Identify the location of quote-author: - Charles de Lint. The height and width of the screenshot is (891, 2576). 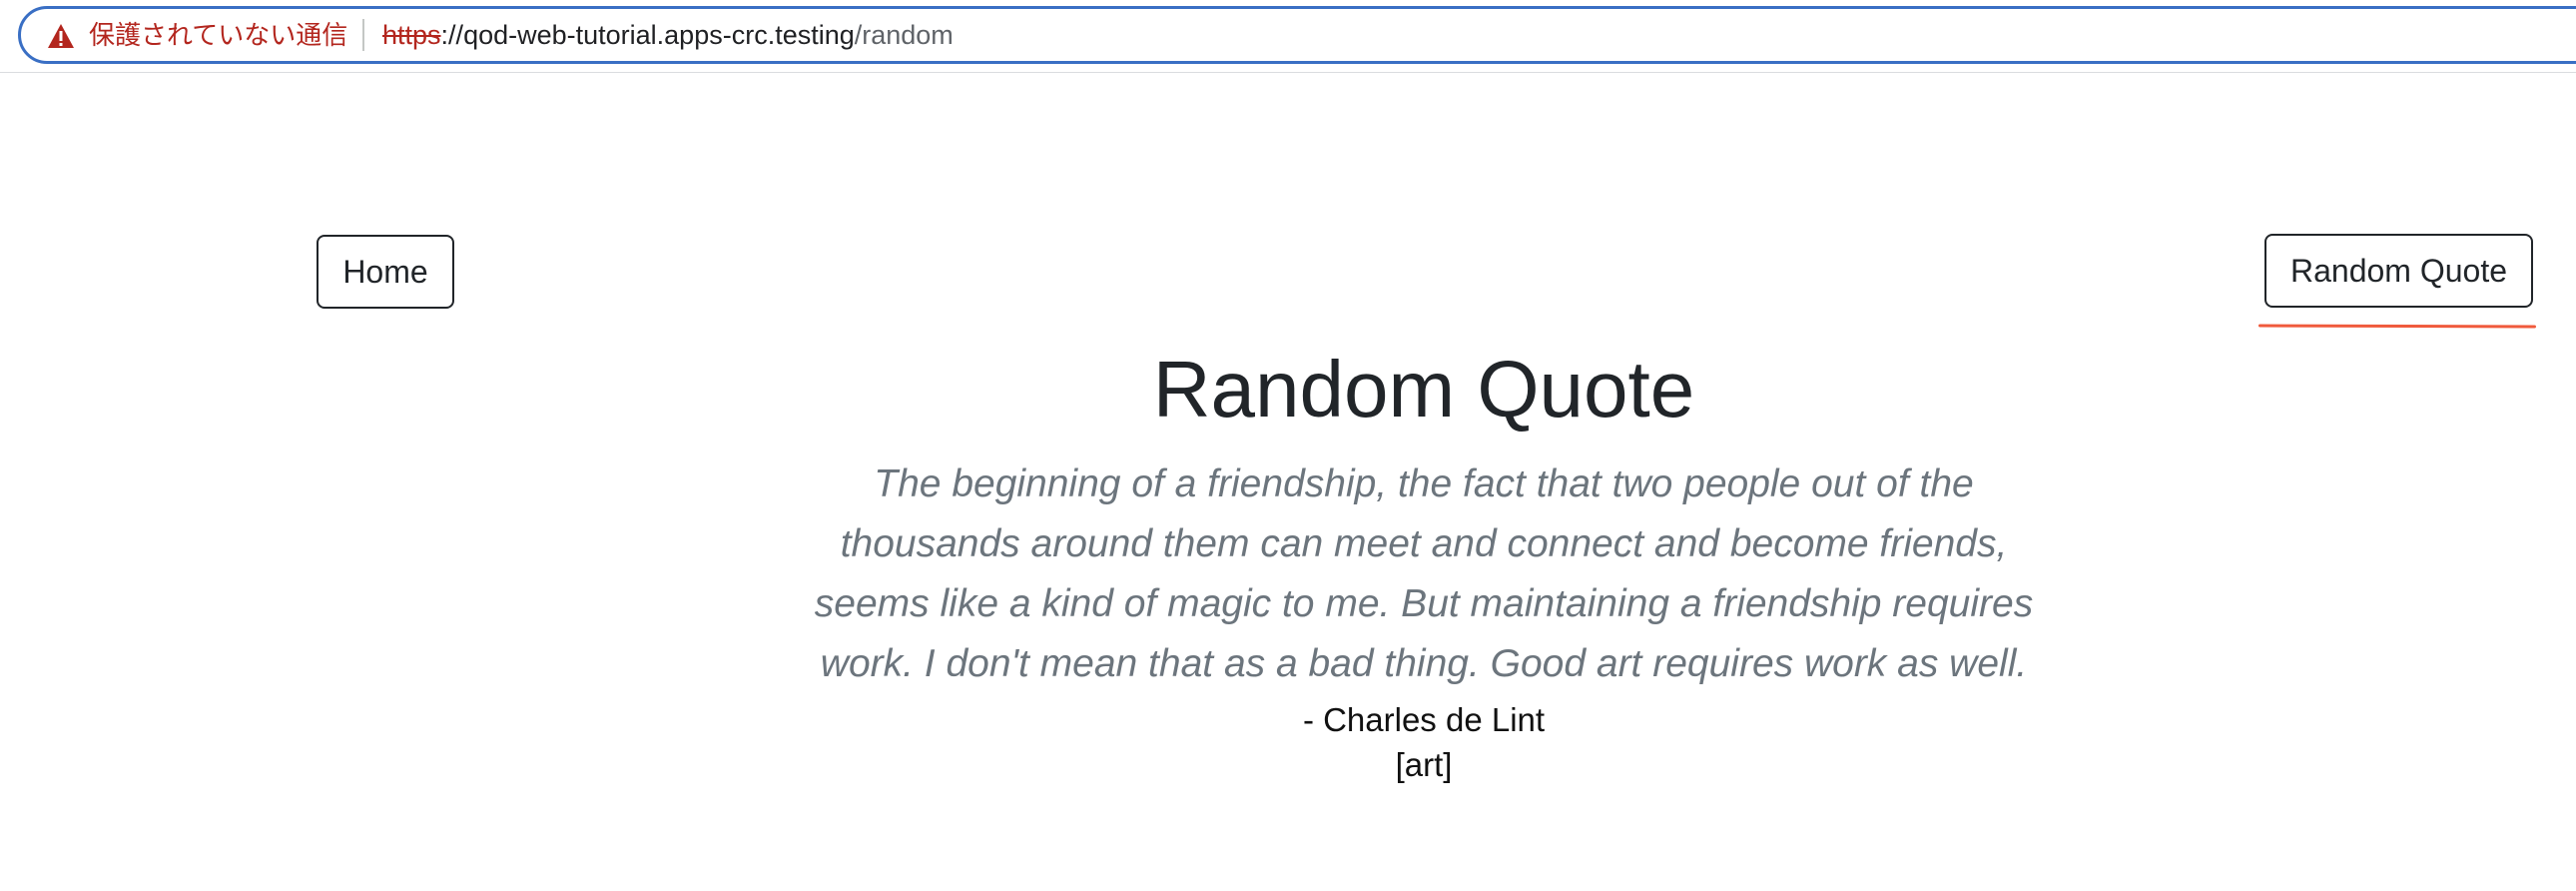
(1424, 720).